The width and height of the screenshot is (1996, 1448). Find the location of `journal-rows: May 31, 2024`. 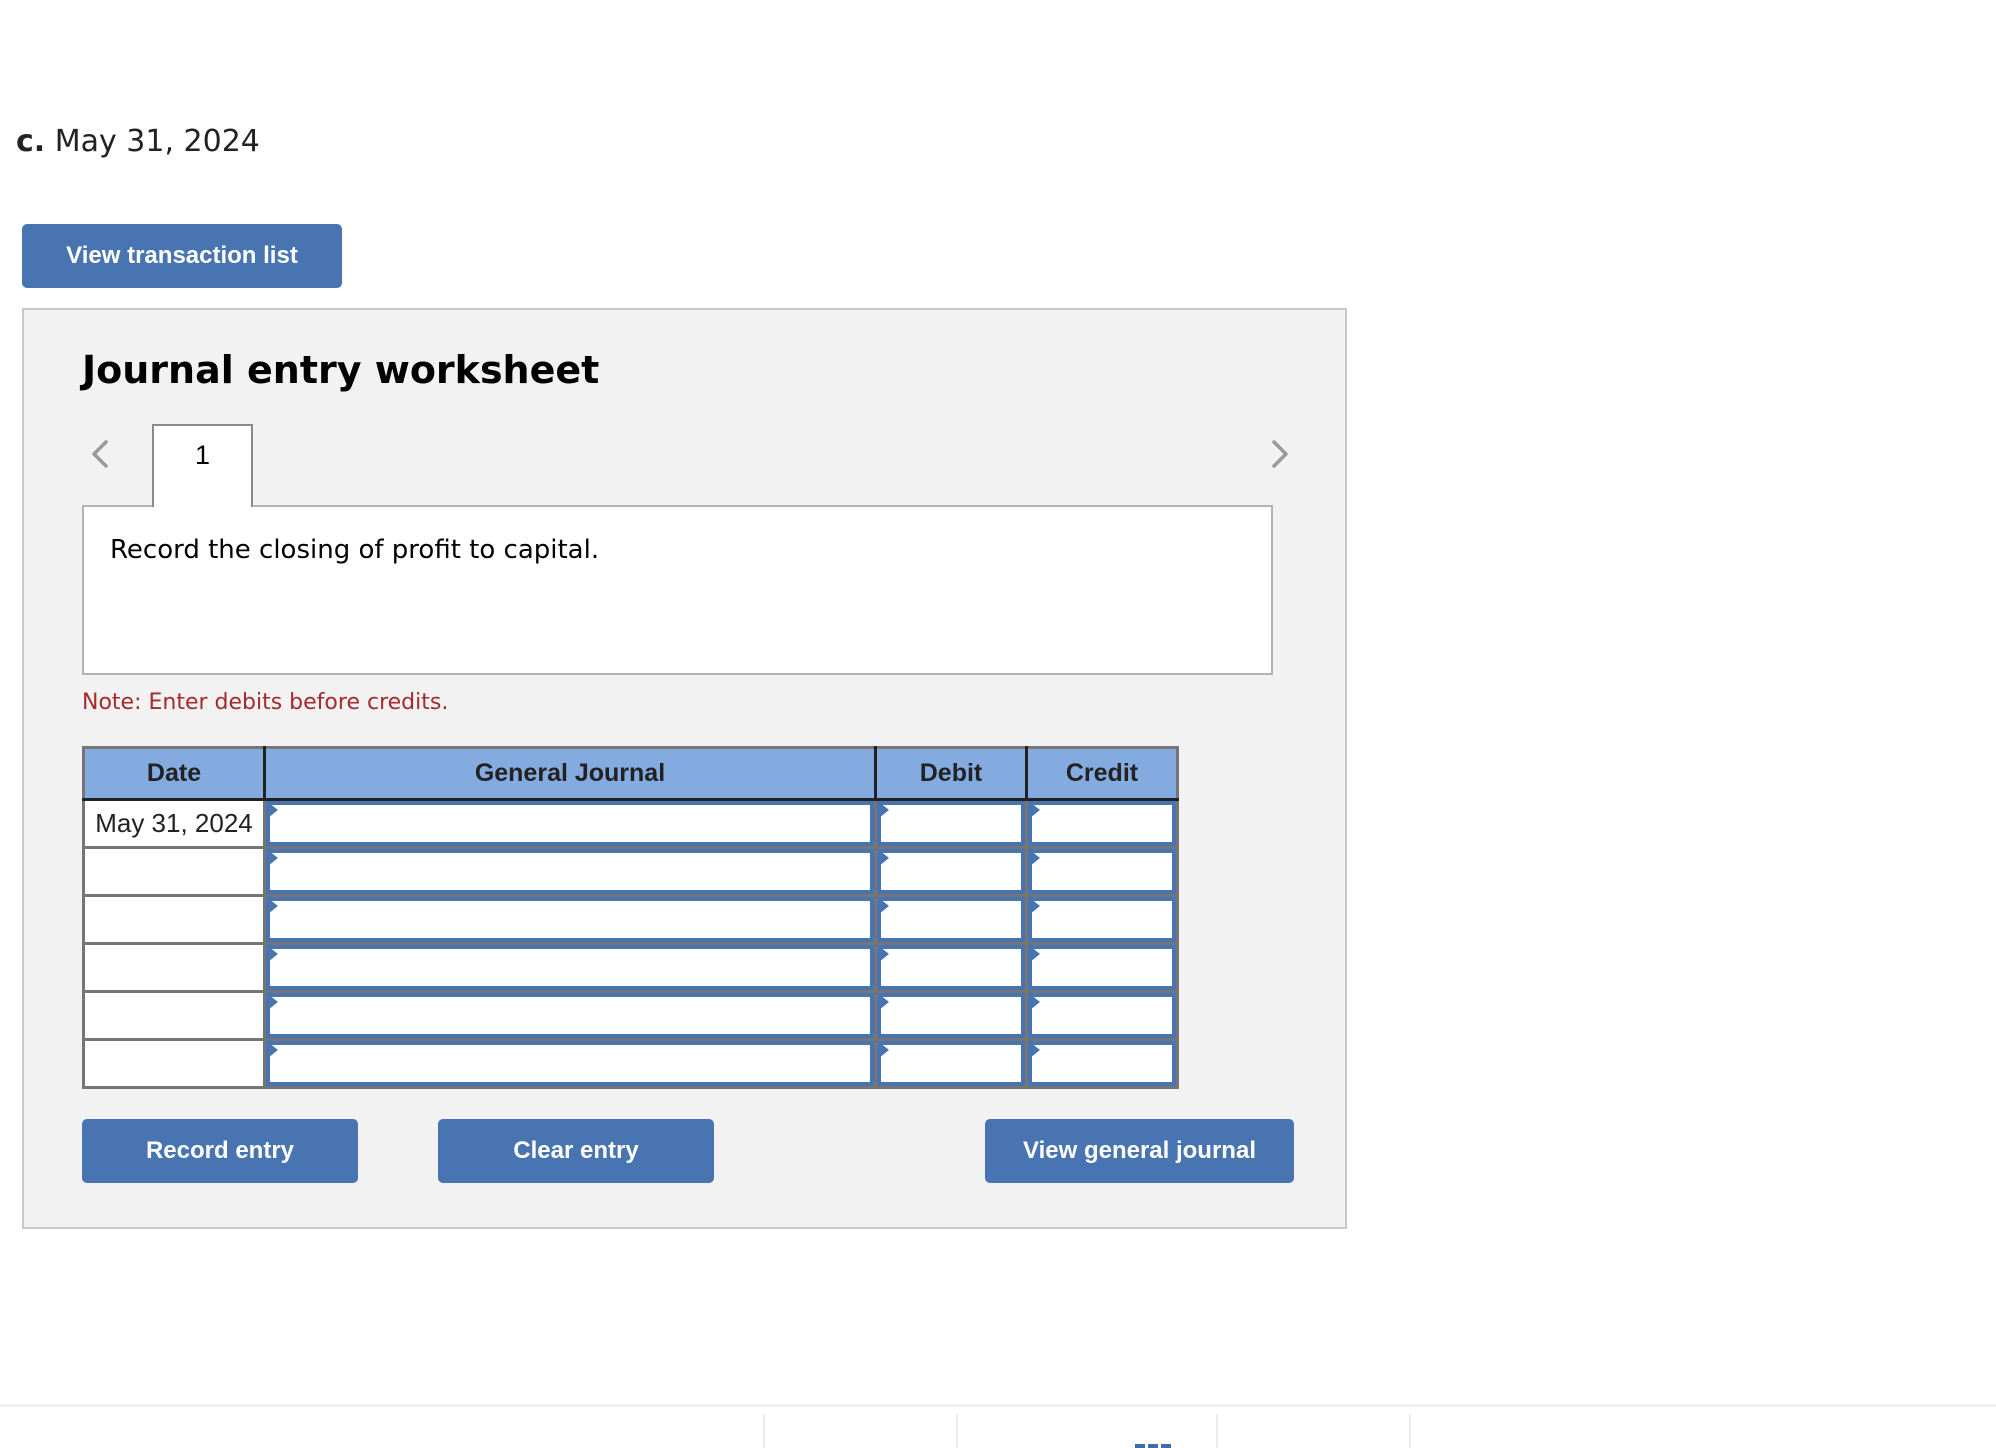

journal-rows: May 31, 2024 is located at coordinates (630, 943).